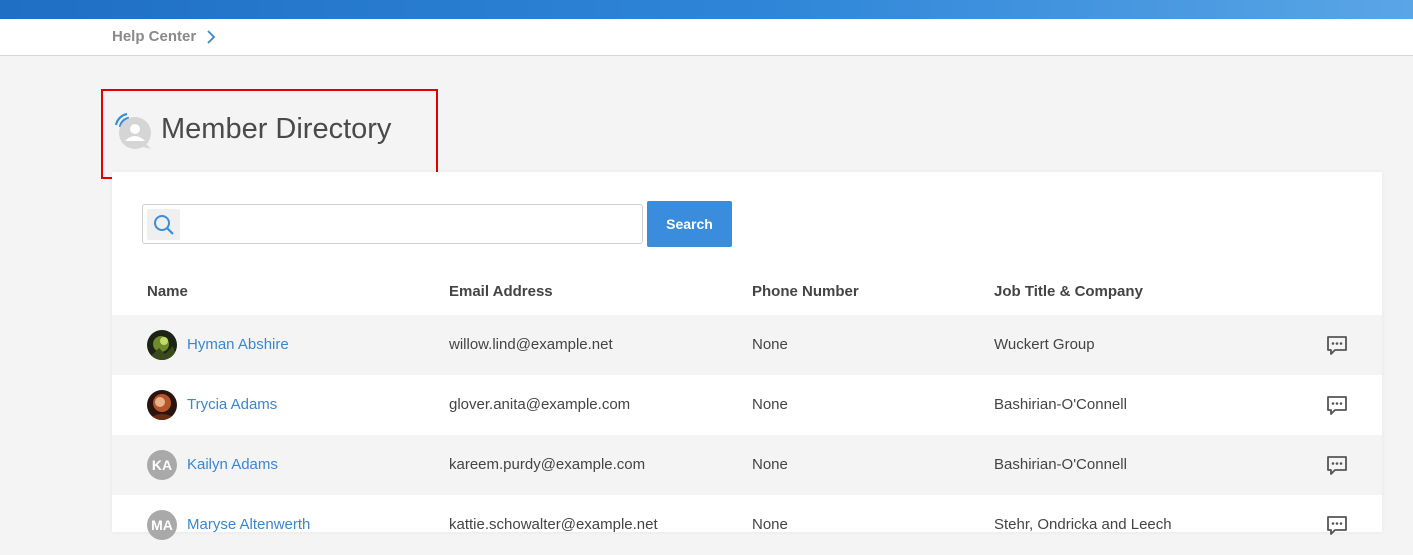  Describe the element at coordinates (1044, 344) in the screenshot. I see `member-company: Wuckert Group` at that location.